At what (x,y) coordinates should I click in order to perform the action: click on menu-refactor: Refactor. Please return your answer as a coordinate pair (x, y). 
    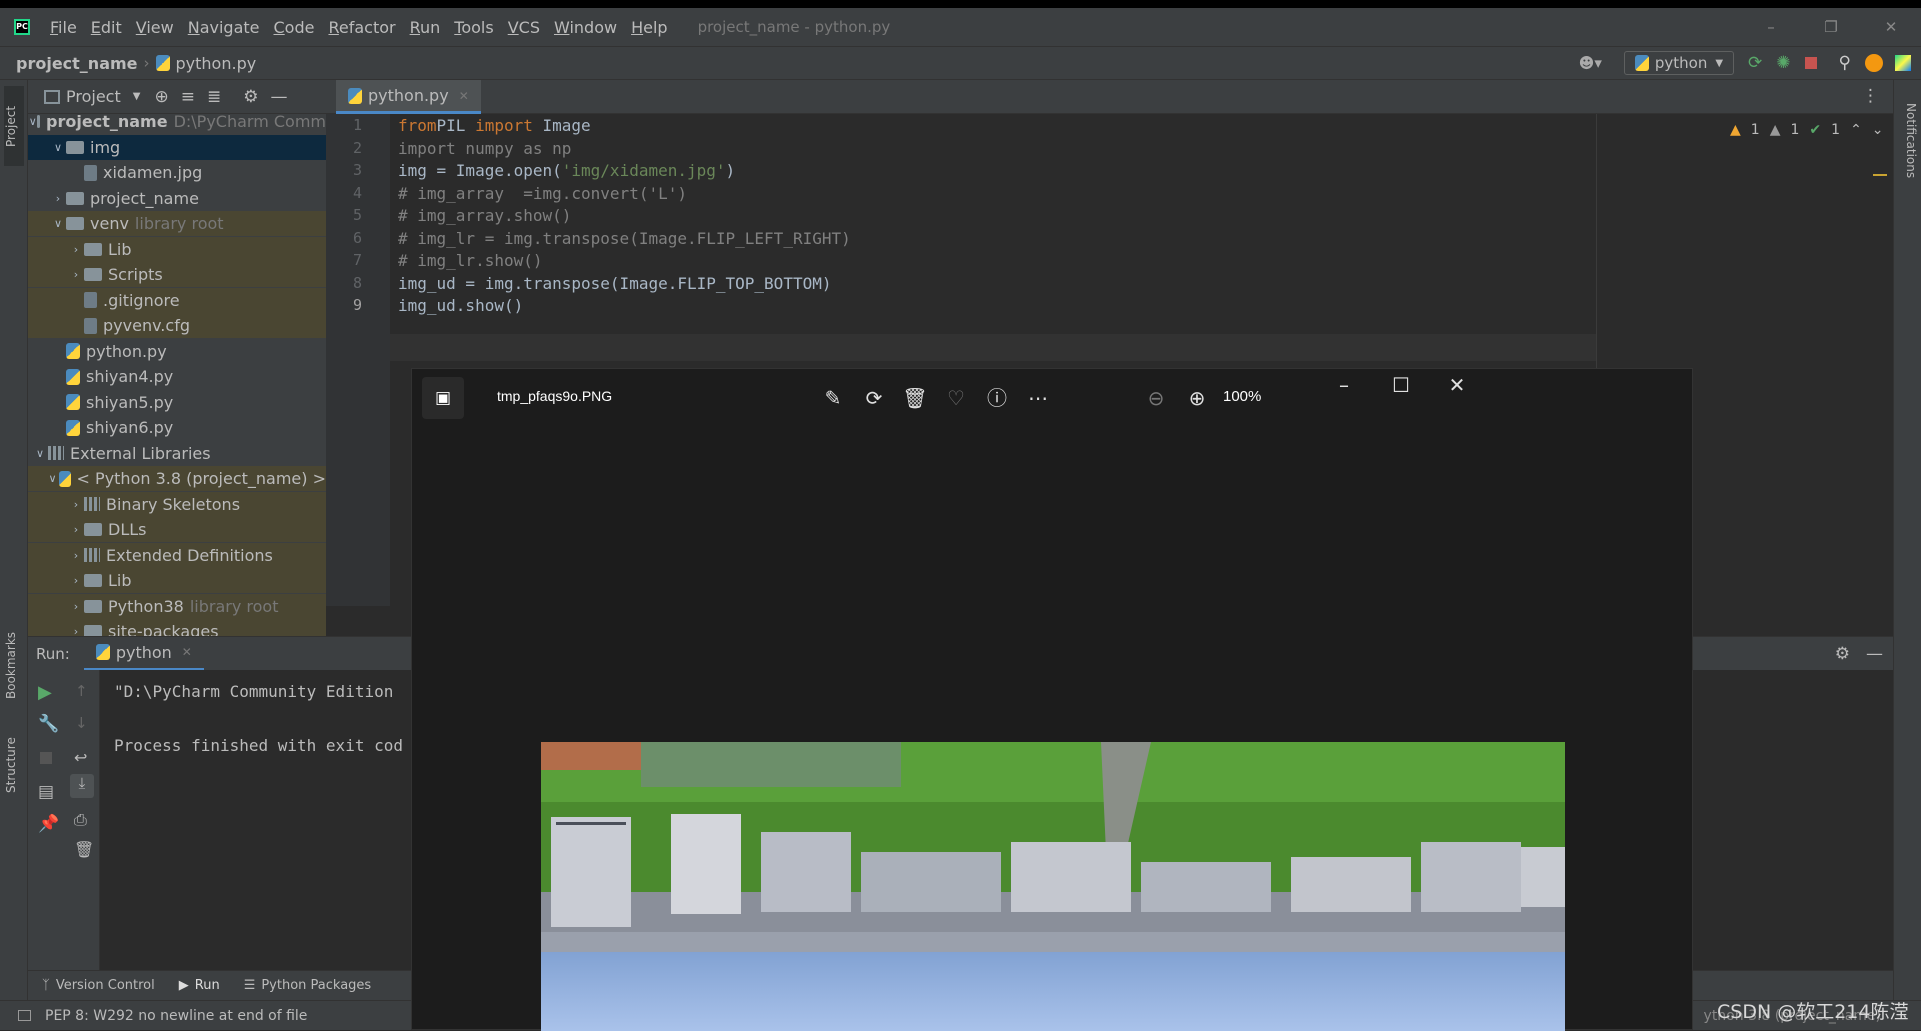
    Looking at the image, I should click on (361, 27).